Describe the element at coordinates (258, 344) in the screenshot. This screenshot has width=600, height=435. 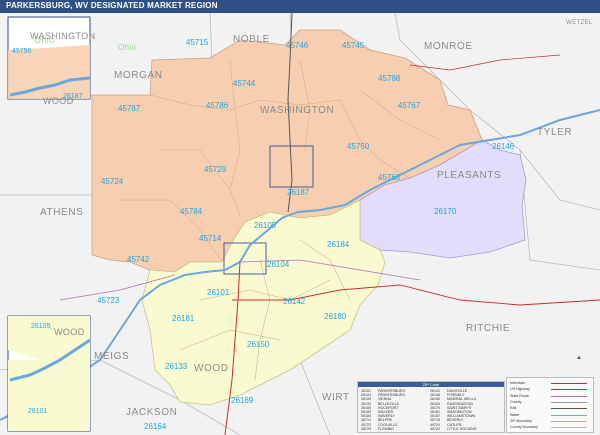
I see `zip-label: 26150` at that location.